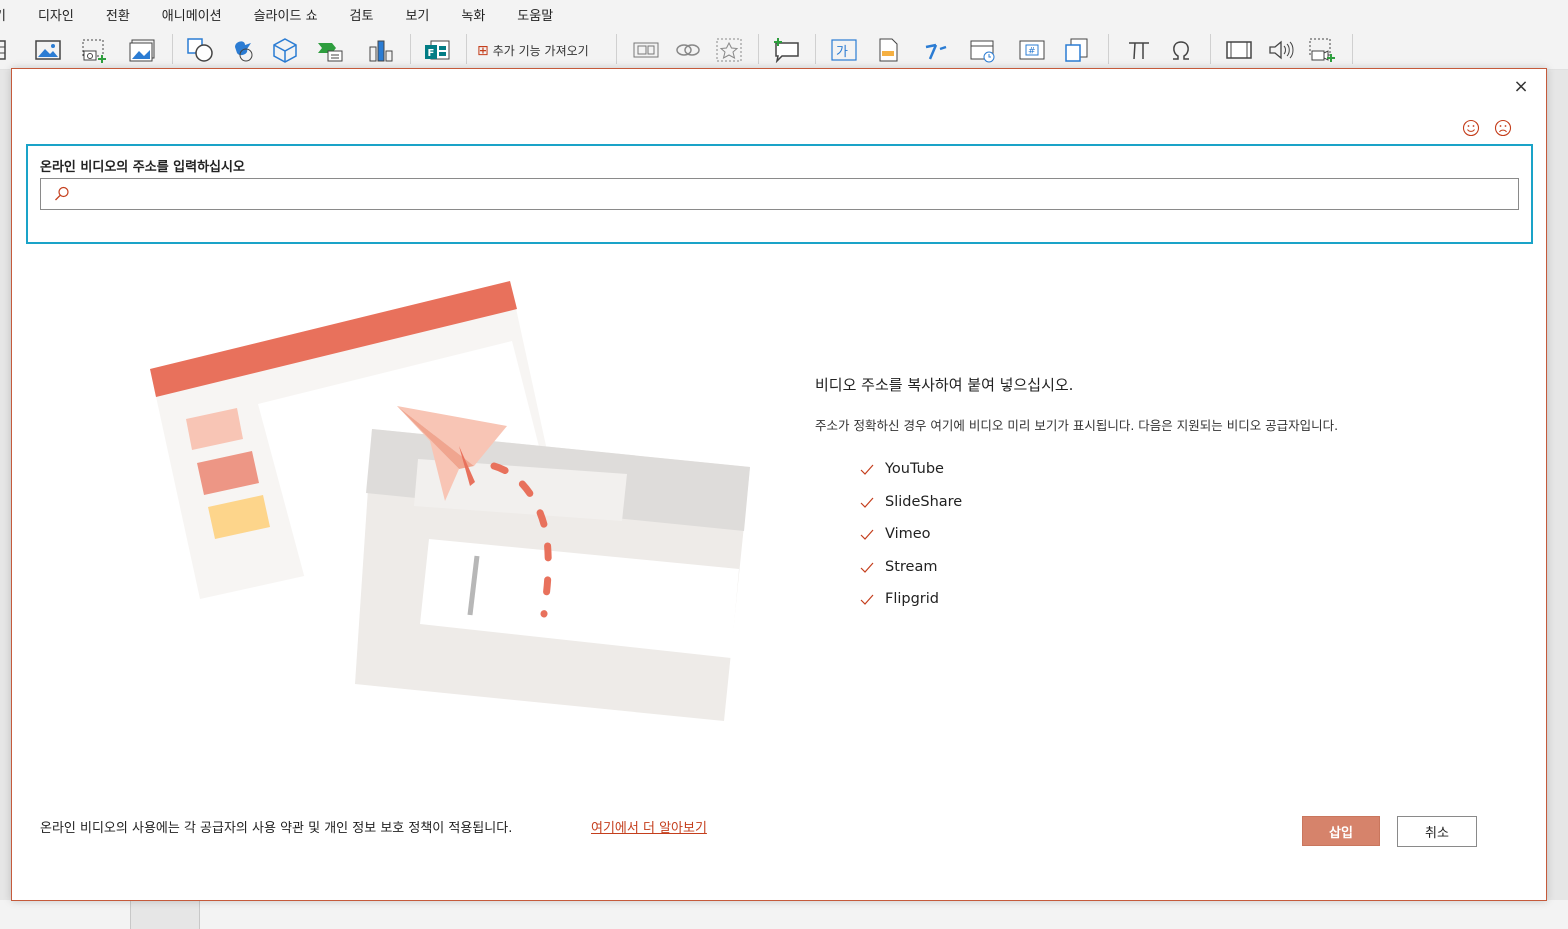  What do you see at coordinates (784, 14) in the screenshot?
I see `menu-bar: 기 디자인 전환 애니메이션 슬라이드 쇼 검토 보기 녹화 도움말` at bounding box center [784, 14].